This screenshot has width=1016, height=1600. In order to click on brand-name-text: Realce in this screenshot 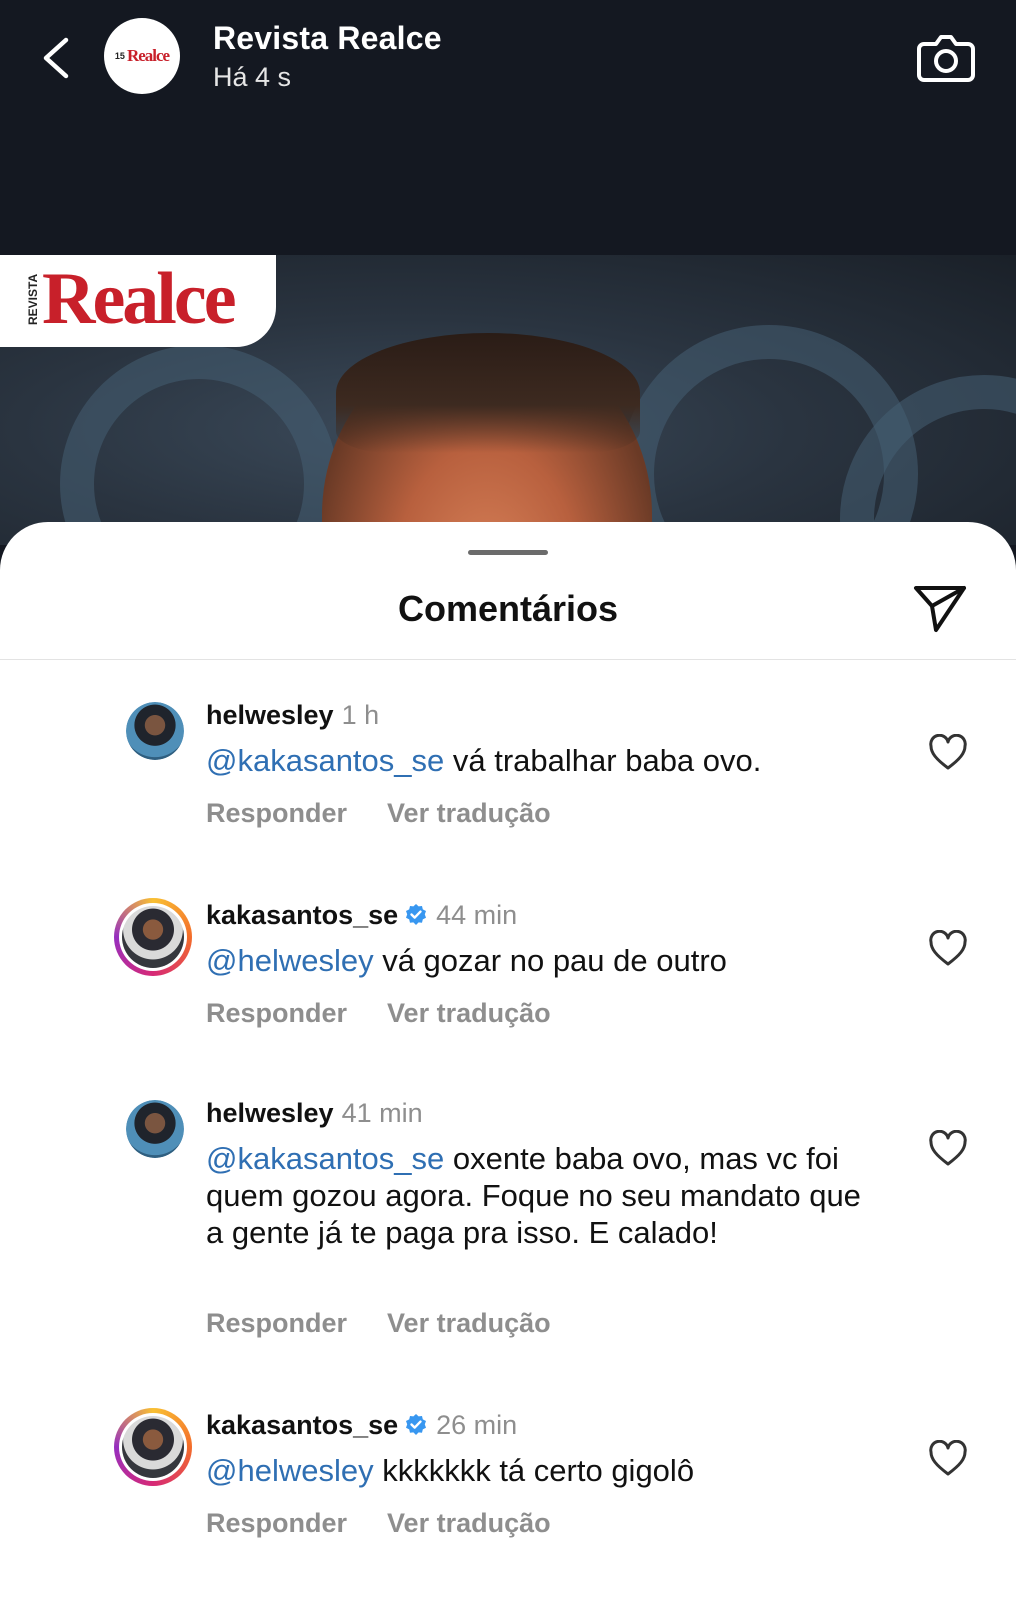, I will do `click(139, 299)`.